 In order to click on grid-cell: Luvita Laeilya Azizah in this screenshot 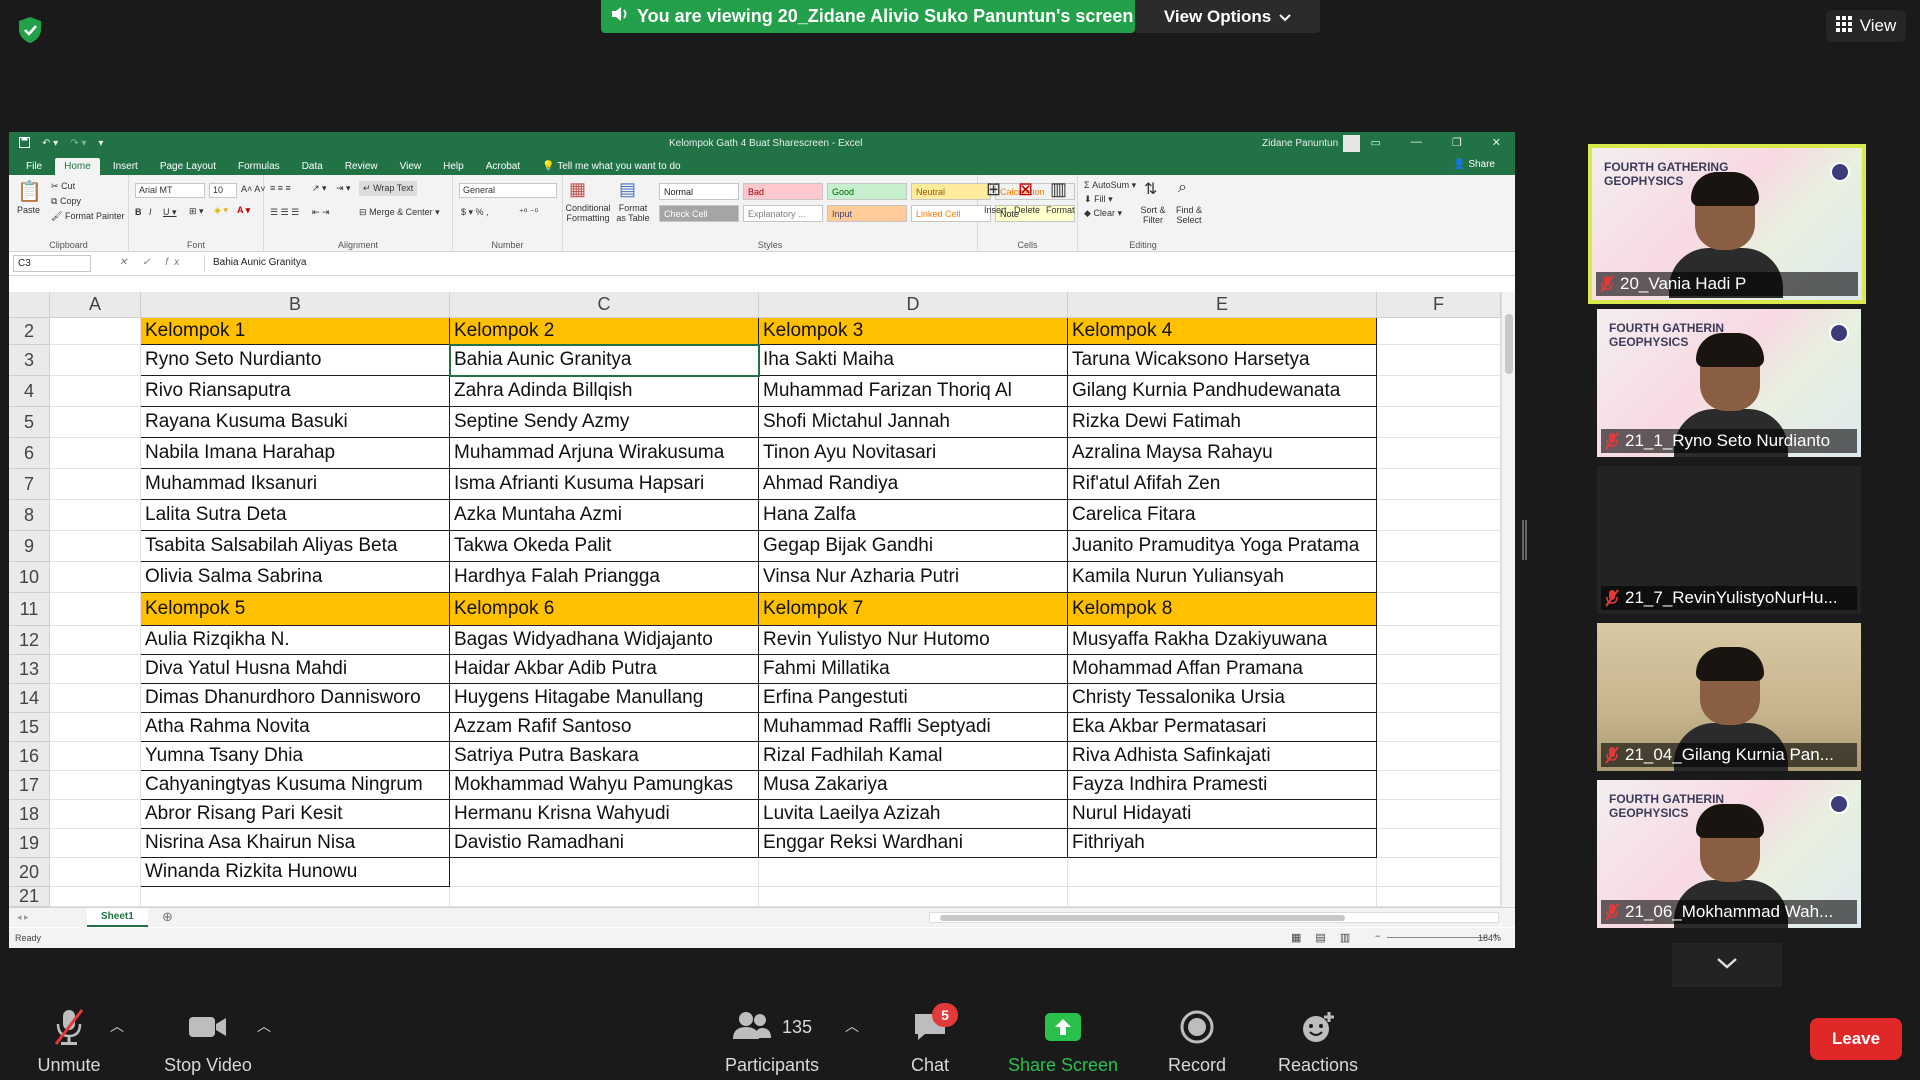, I will do `click(913, 814)`.